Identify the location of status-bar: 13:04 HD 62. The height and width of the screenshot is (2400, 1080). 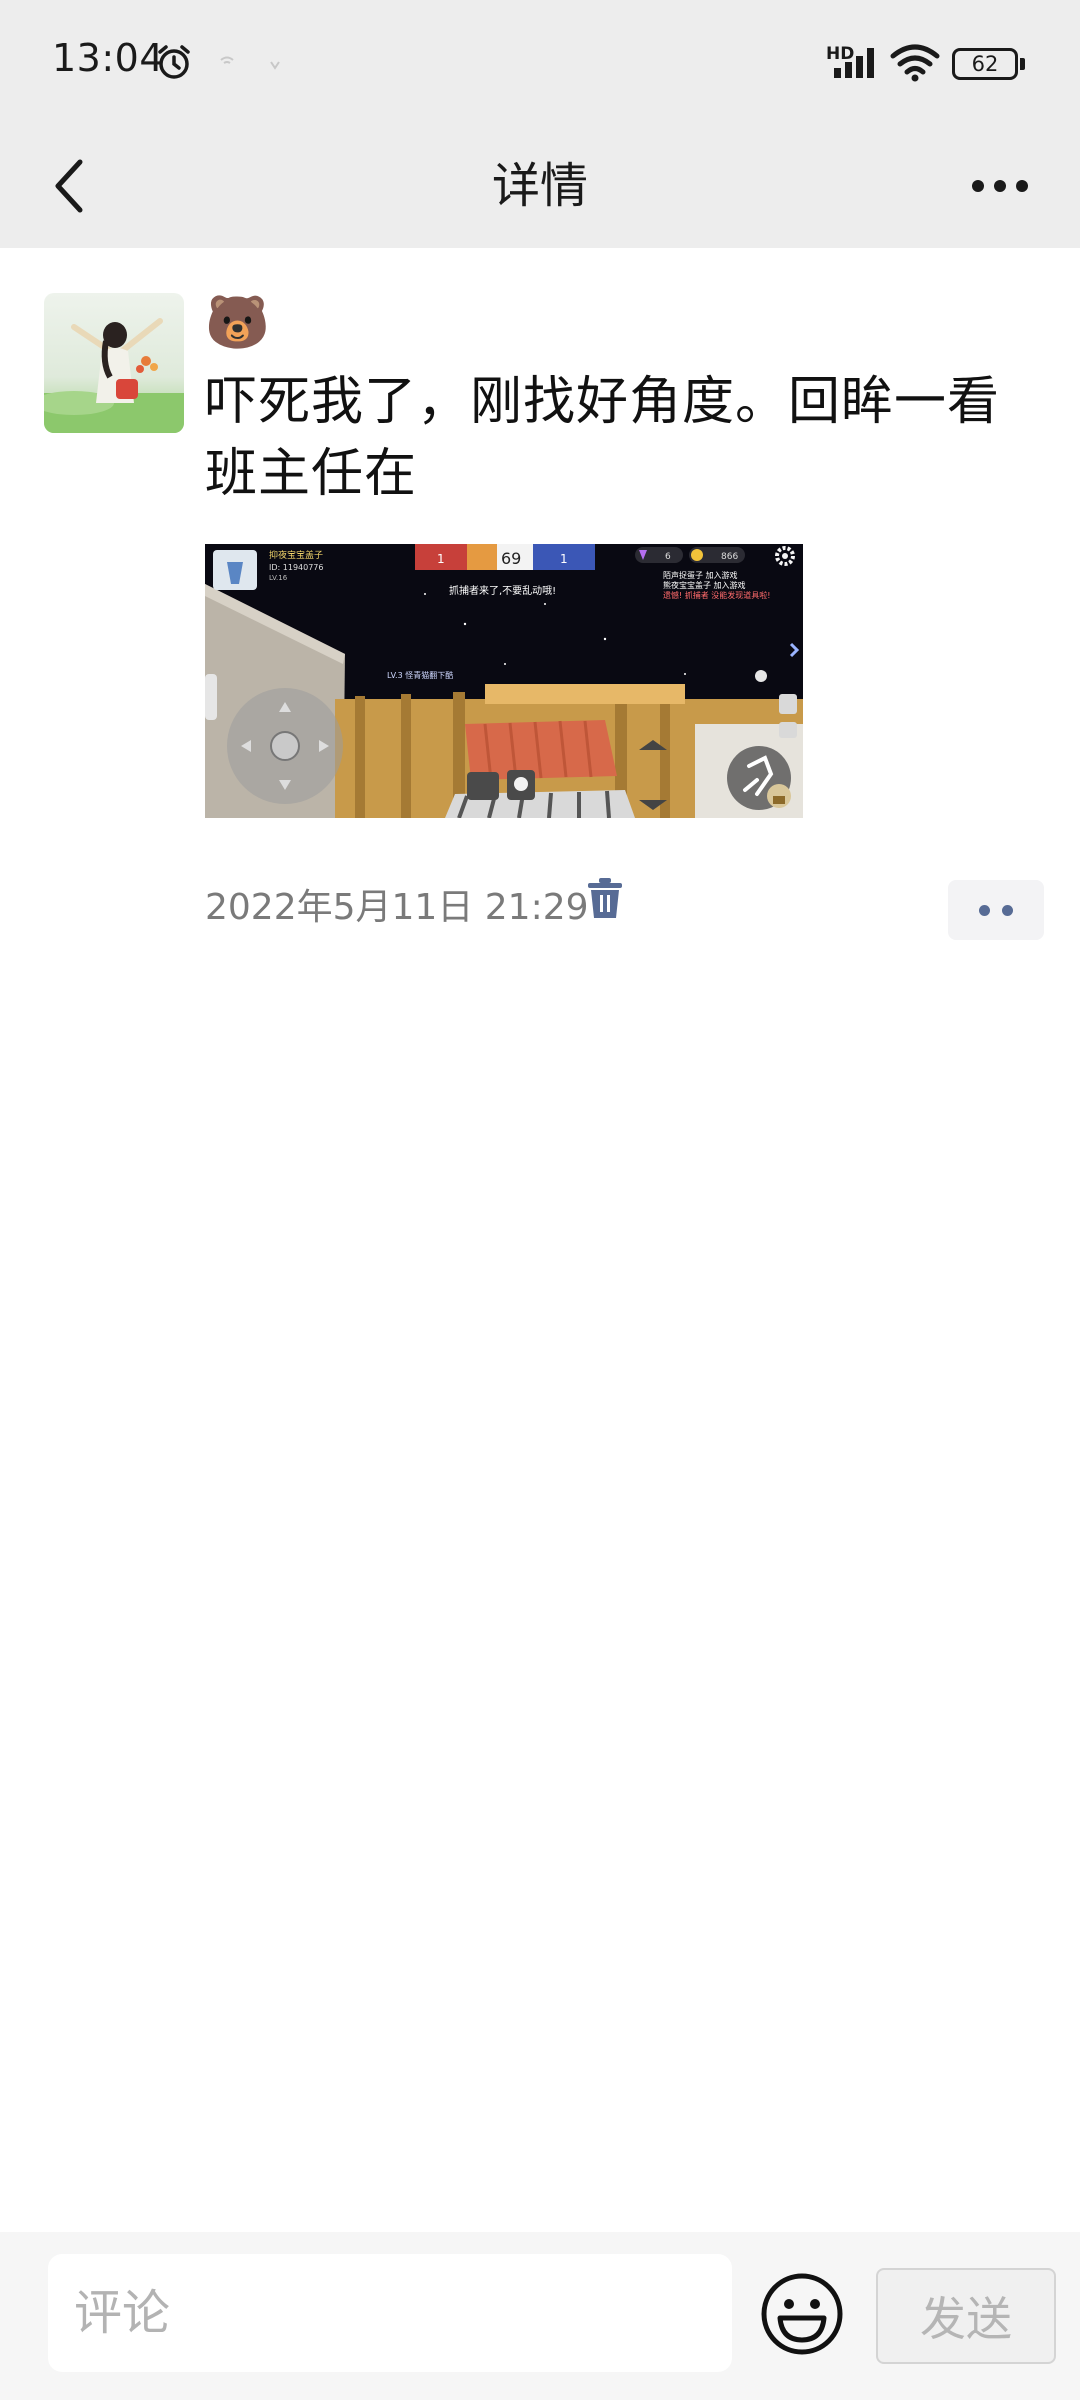
(540, 62).